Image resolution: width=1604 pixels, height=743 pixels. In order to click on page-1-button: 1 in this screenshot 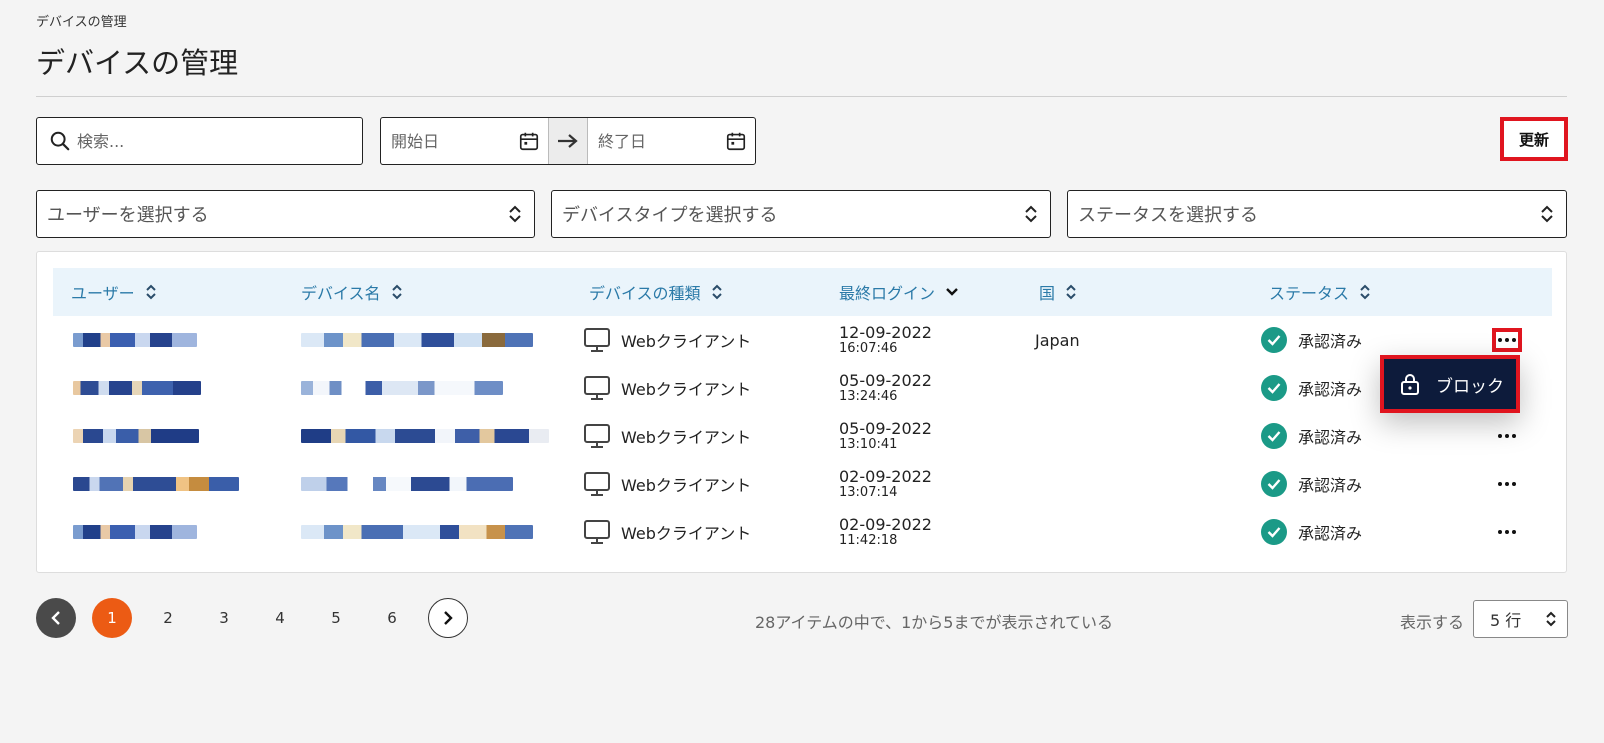, I will do `click(112, 618)`.